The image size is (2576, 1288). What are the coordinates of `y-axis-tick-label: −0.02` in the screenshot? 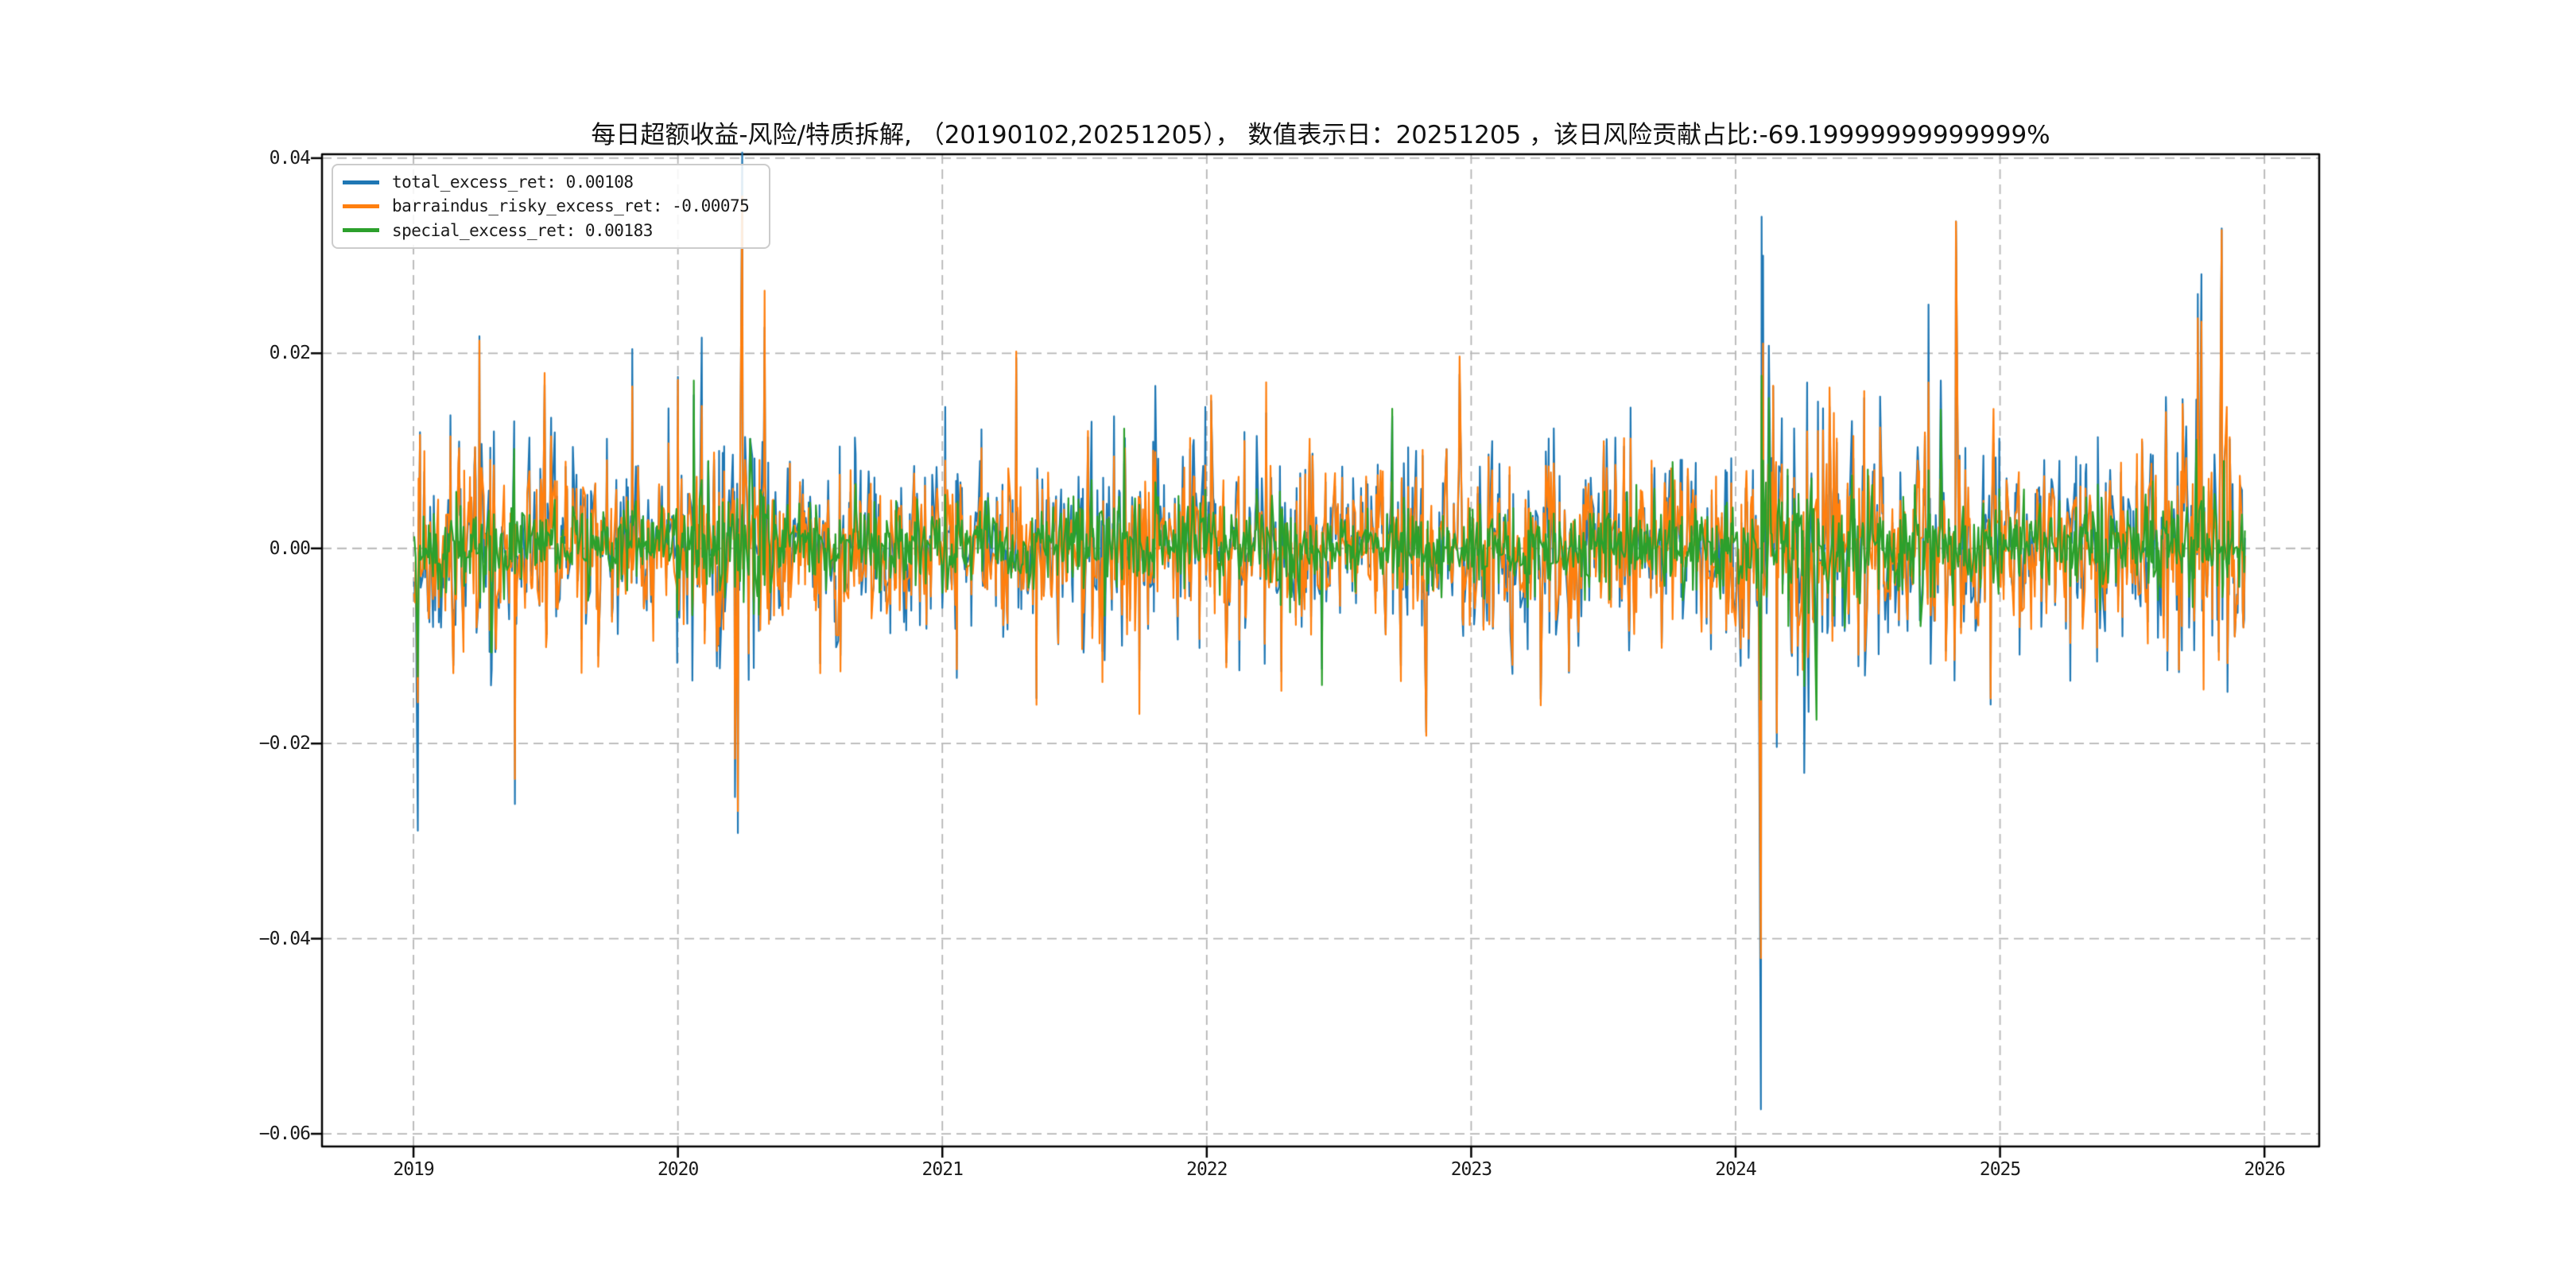 It's located at (284, 744).